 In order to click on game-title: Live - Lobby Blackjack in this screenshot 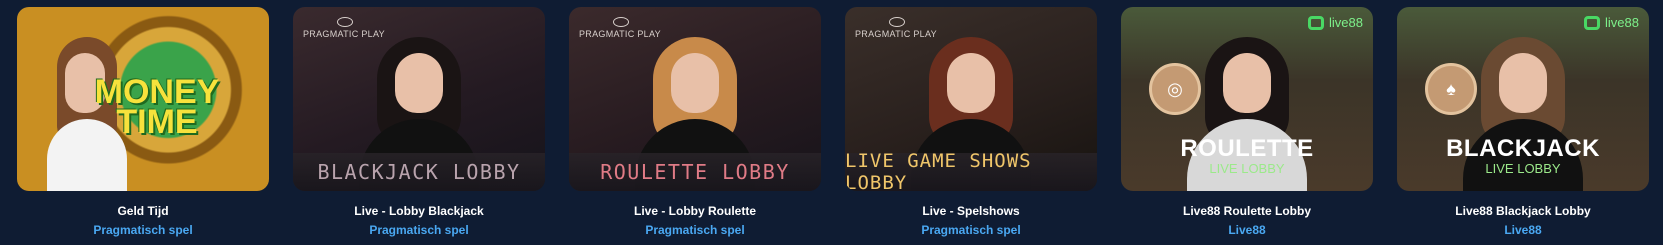, I will do `click(418, 211)`.